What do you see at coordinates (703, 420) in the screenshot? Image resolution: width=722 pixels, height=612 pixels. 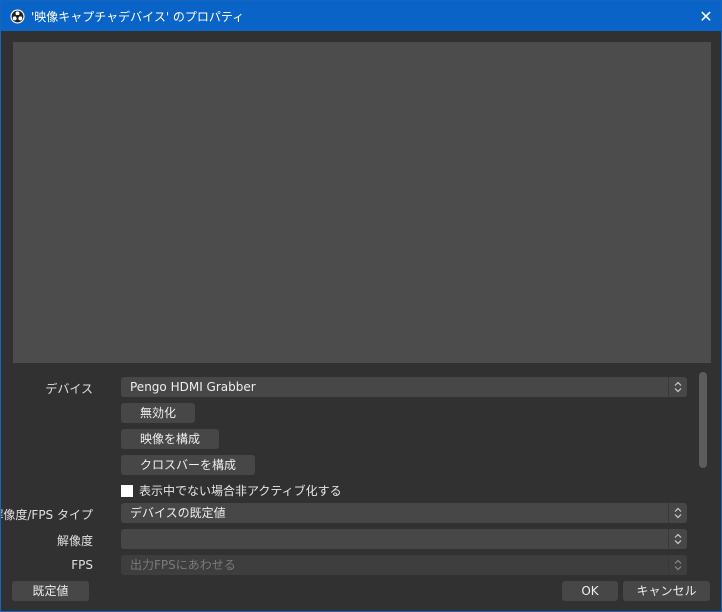 I see `form-scrollbar` at bounding box center [703, 420].